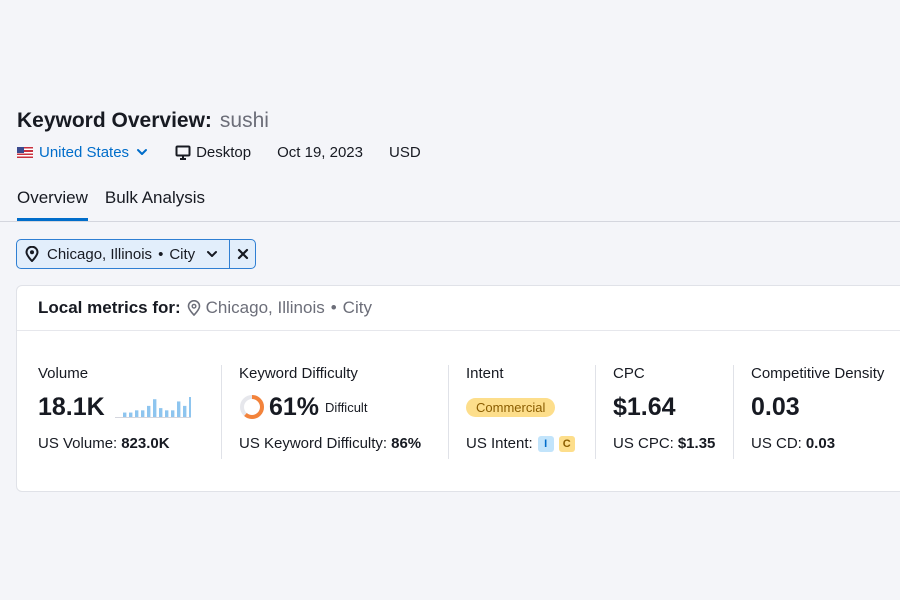 The image size is (900, 600). What do you see at coordinates (775, 406) in the screenshot?
I see `metric-value: 0.03` at bounding box center [775, 406].